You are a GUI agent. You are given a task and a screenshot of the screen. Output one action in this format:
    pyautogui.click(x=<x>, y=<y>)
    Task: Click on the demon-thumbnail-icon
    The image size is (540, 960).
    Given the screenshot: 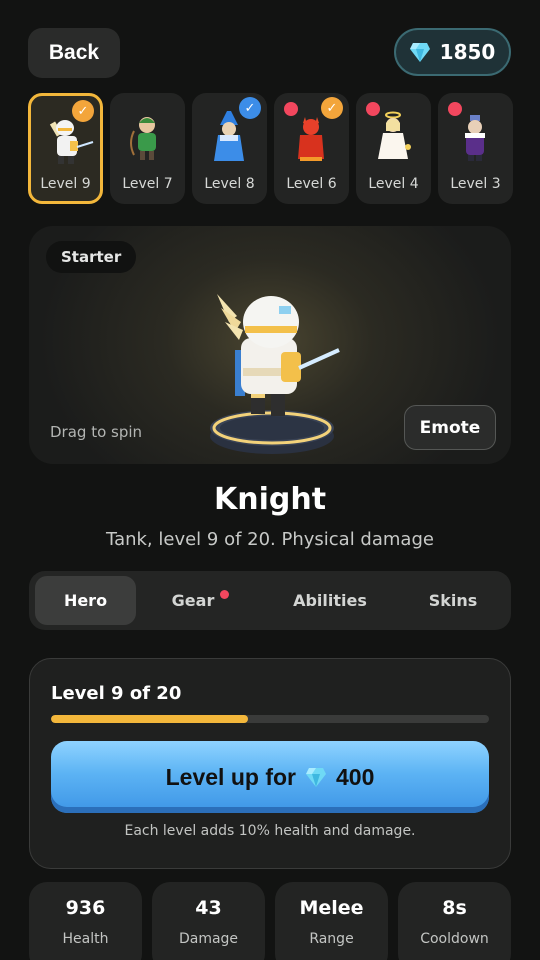 What is the action you would take?
    pyautogui.click(x=311, y=139)
    